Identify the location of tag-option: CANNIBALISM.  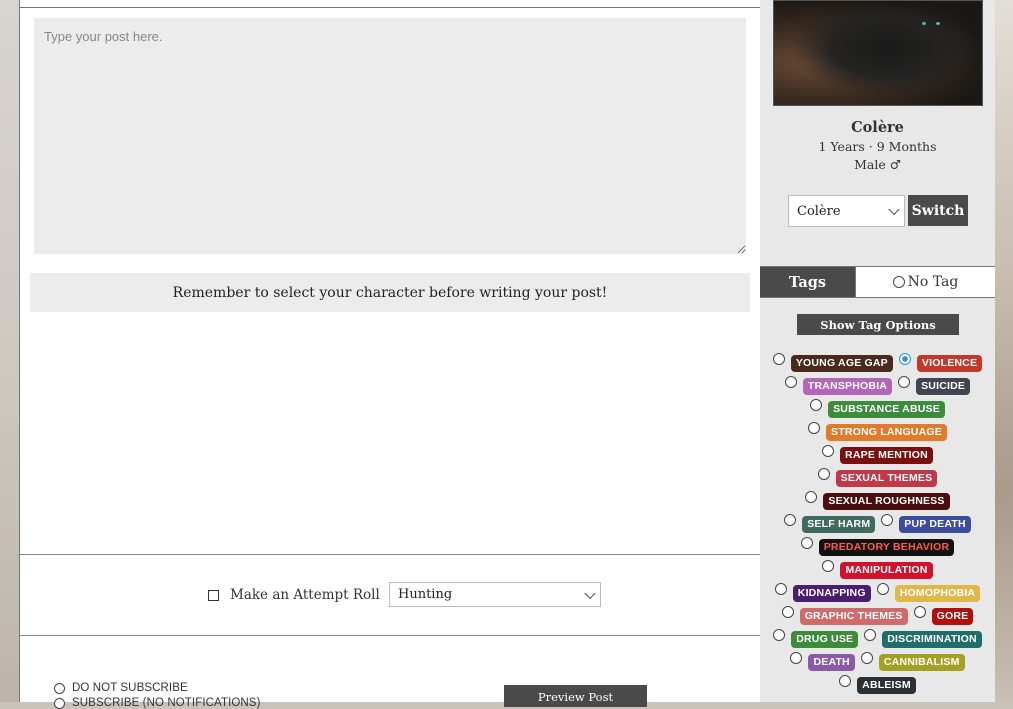
(912, 661).